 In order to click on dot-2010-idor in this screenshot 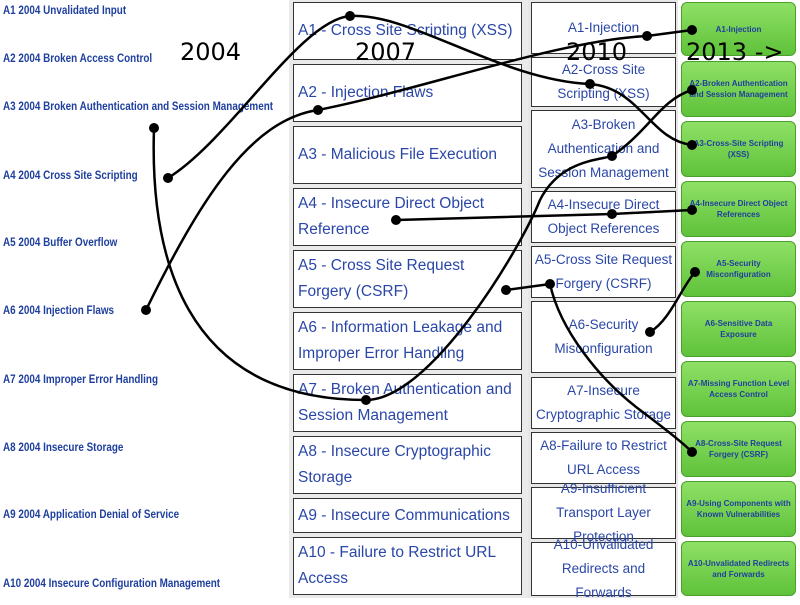, I will do `click(612, 214)`.